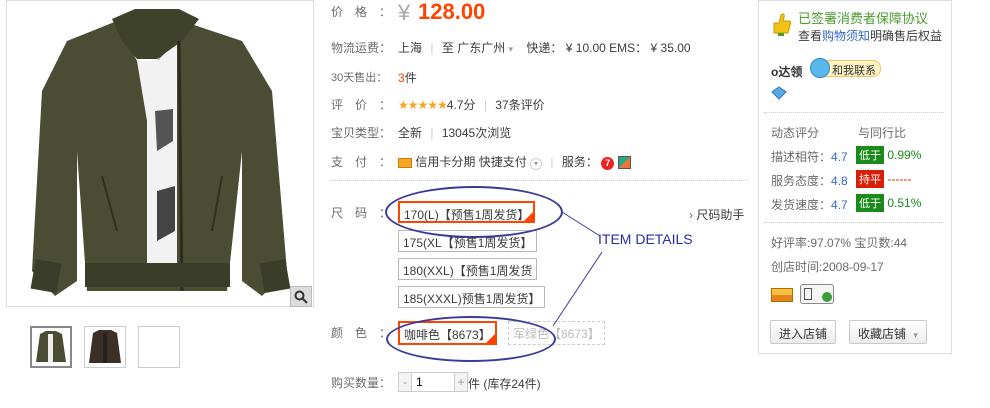  Describe the element at coordinates (809, 157) in the screenshot. I see `dsr-row-description: 描述相符：4.7` at that location.